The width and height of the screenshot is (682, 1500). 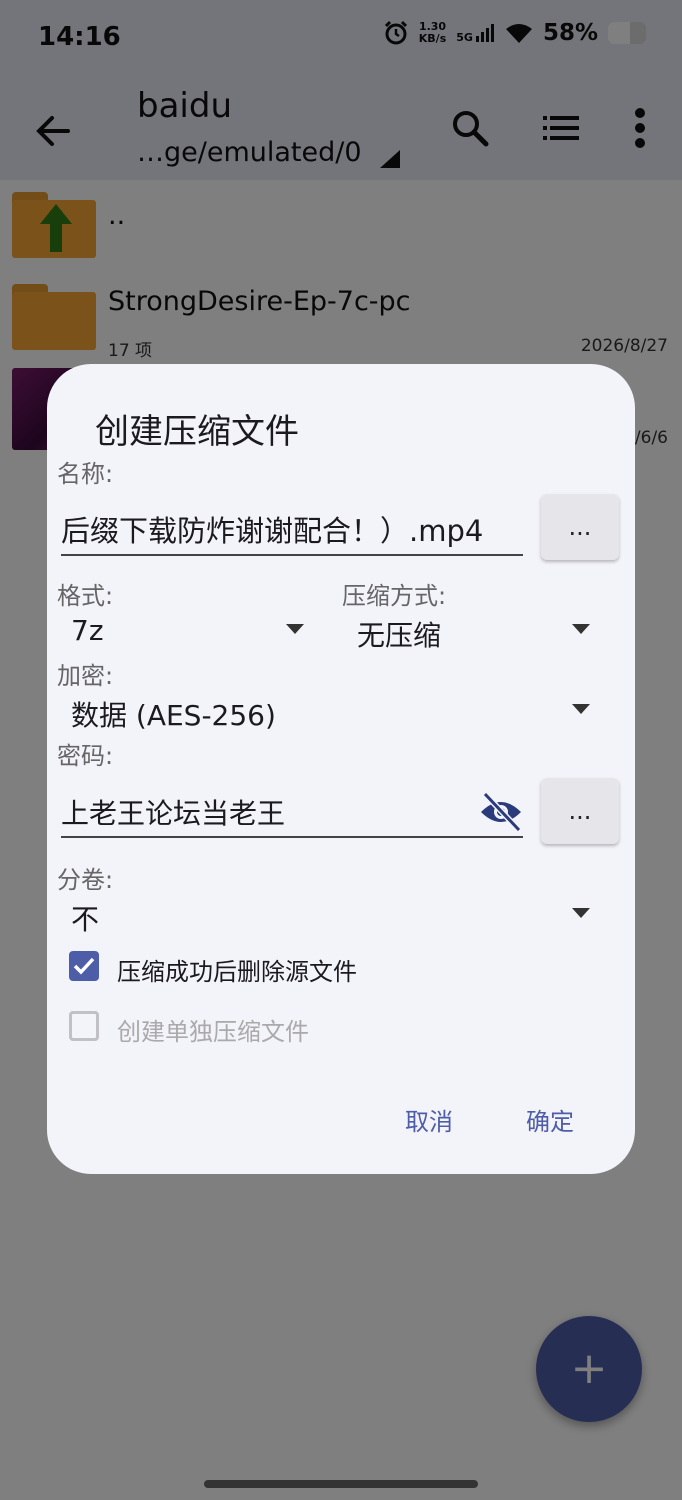 I want to click on ok-button: 确定, so click(x=550, y=1119).